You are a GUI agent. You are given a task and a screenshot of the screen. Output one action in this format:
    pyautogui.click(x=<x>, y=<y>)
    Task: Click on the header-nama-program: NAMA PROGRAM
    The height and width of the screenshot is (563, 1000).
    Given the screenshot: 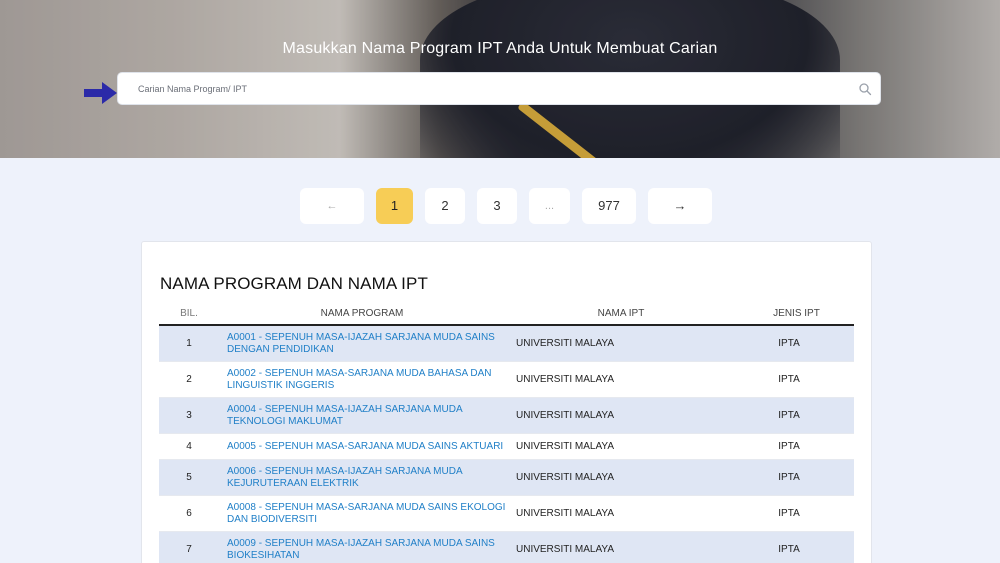 What is the action you would take?
    pyautogui.click(x=362, y=313)
    